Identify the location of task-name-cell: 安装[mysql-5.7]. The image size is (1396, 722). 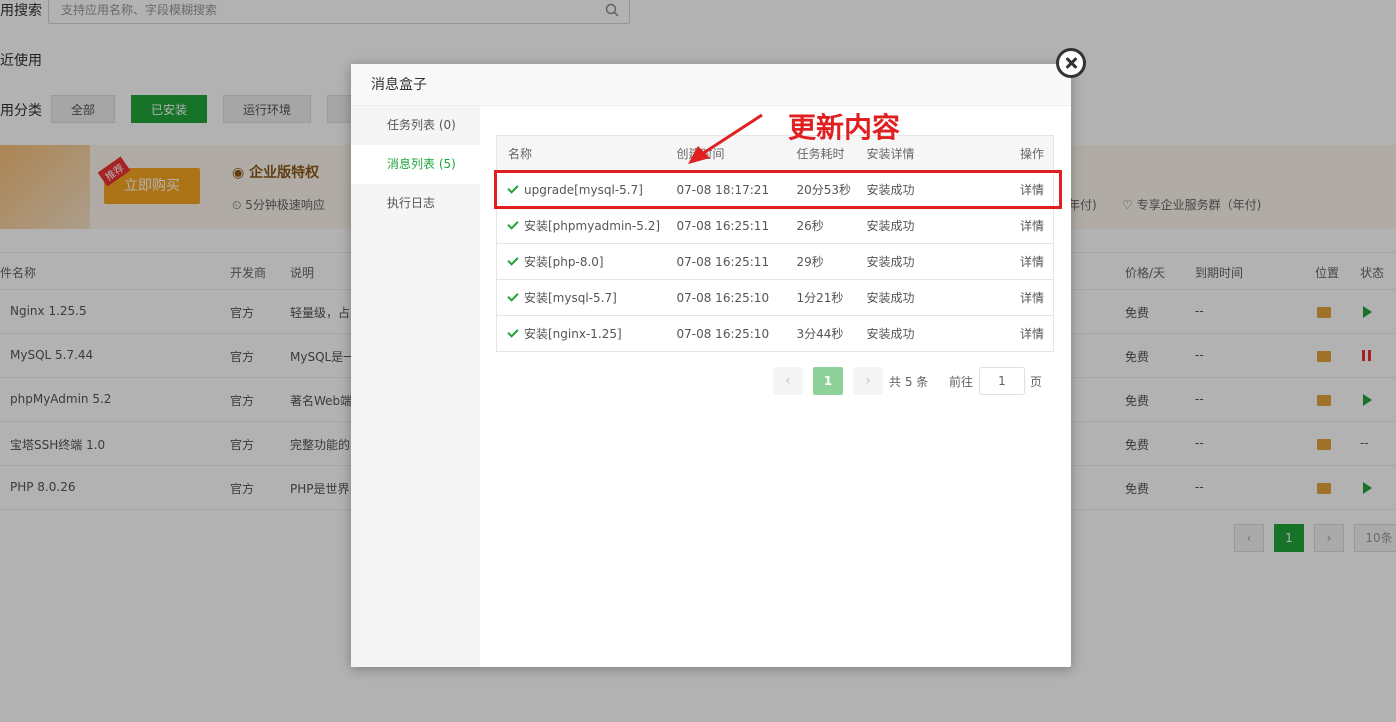
(581, 297).